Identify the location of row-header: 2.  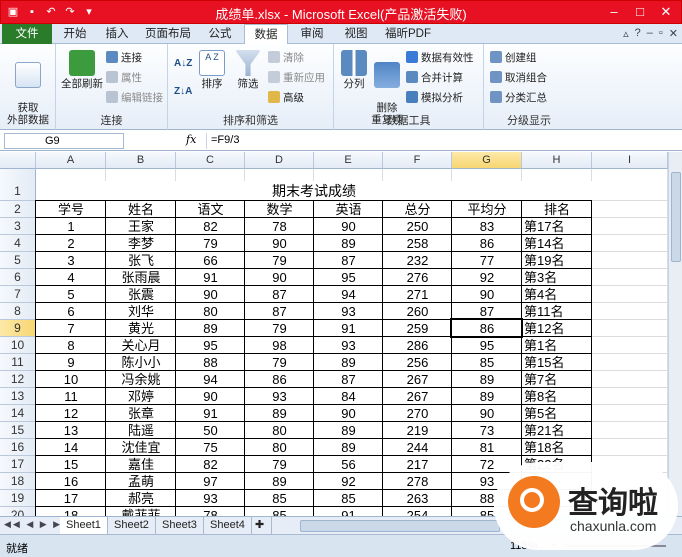
(18, 209).